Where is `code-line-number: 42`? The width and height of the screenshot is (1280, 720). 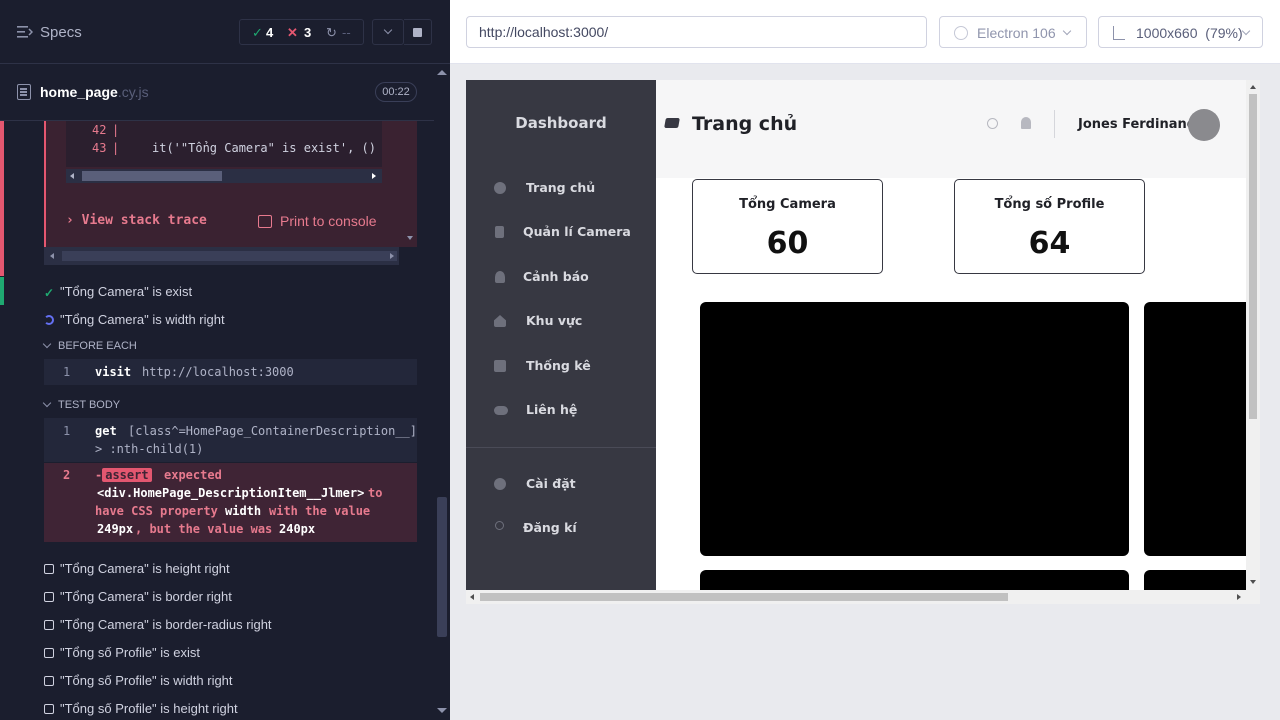
code-line-number: 42 is located at coordinates (99, 130).